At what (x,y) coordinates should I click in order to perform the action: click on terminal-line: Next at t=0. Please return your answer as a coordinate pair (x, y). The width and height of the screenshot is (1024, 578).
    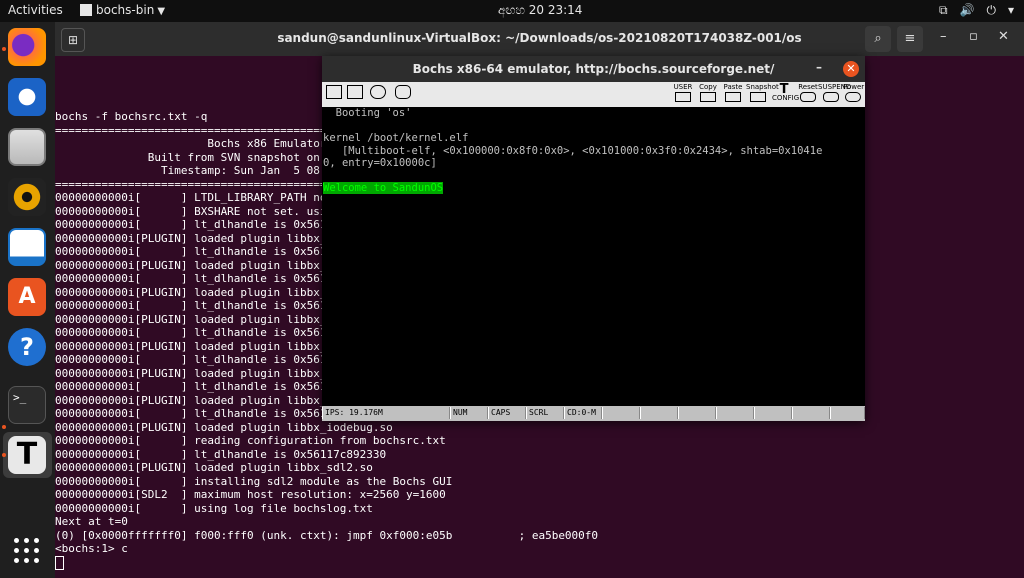
    Looking at the image, I should click on (91, 521).